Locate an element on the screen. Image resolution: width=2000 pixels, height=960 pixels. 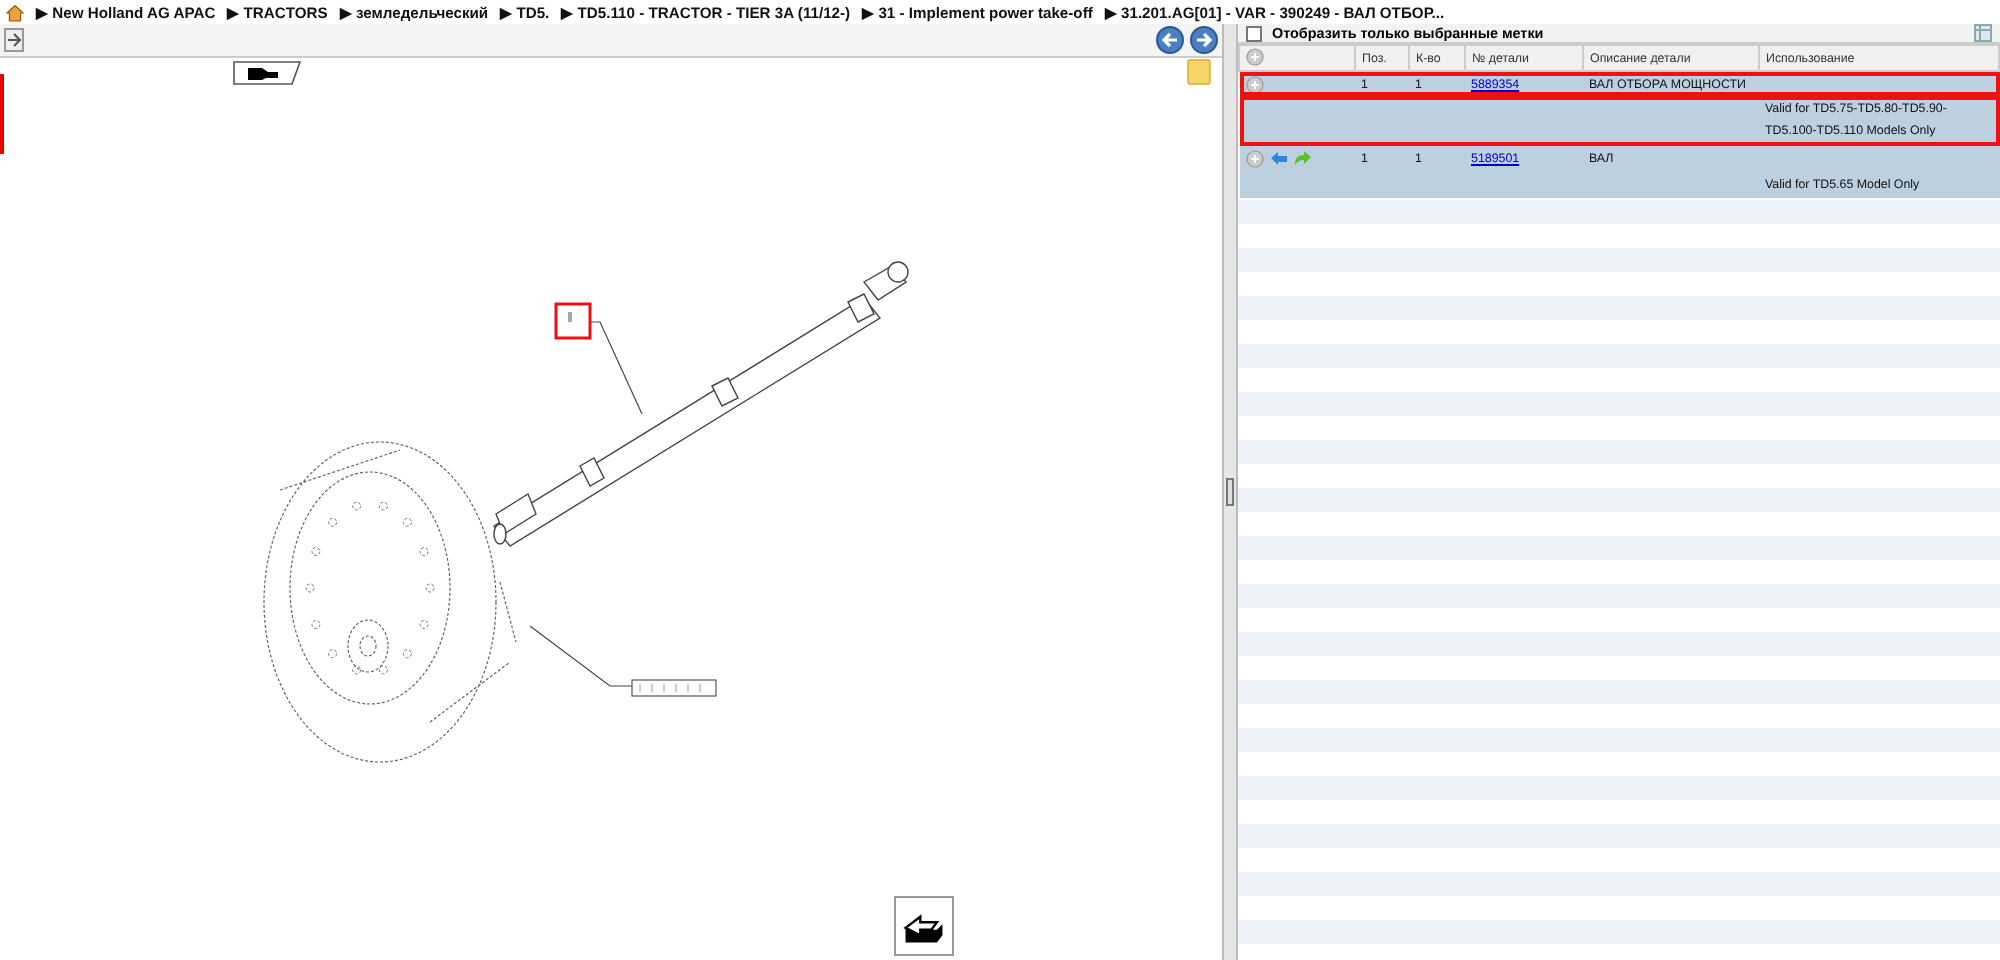
view-tab-icon is located at coordinates (267, 73).